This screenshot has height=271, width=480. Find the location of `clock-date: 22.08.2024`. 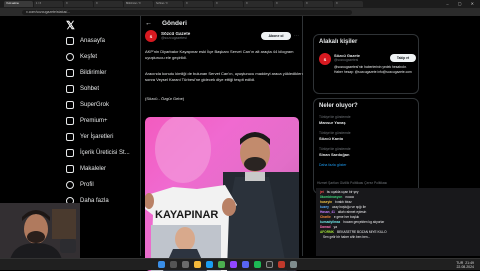

clock-date: 22.08.2024 is located at coordinates (465, 267).